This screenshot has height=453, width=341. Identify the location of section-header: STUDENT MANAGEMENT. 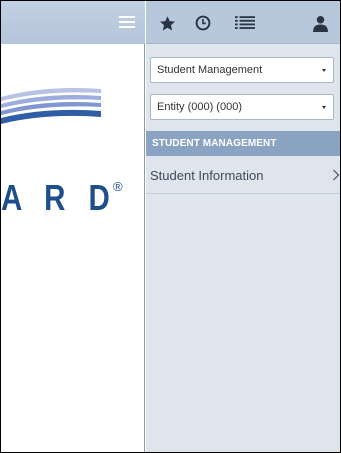
(243, 143).